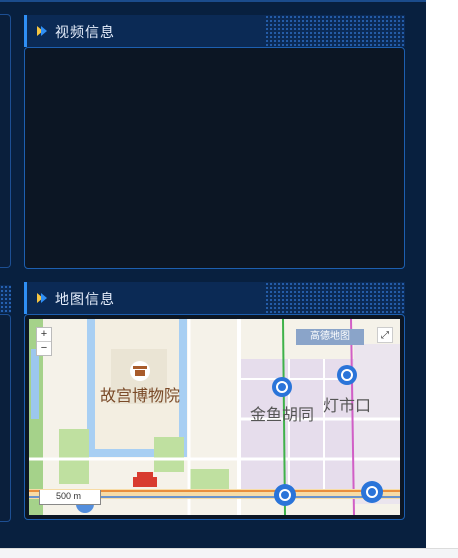 The image size is (458, 558). I want to click on top-divider, so click(213, 1).